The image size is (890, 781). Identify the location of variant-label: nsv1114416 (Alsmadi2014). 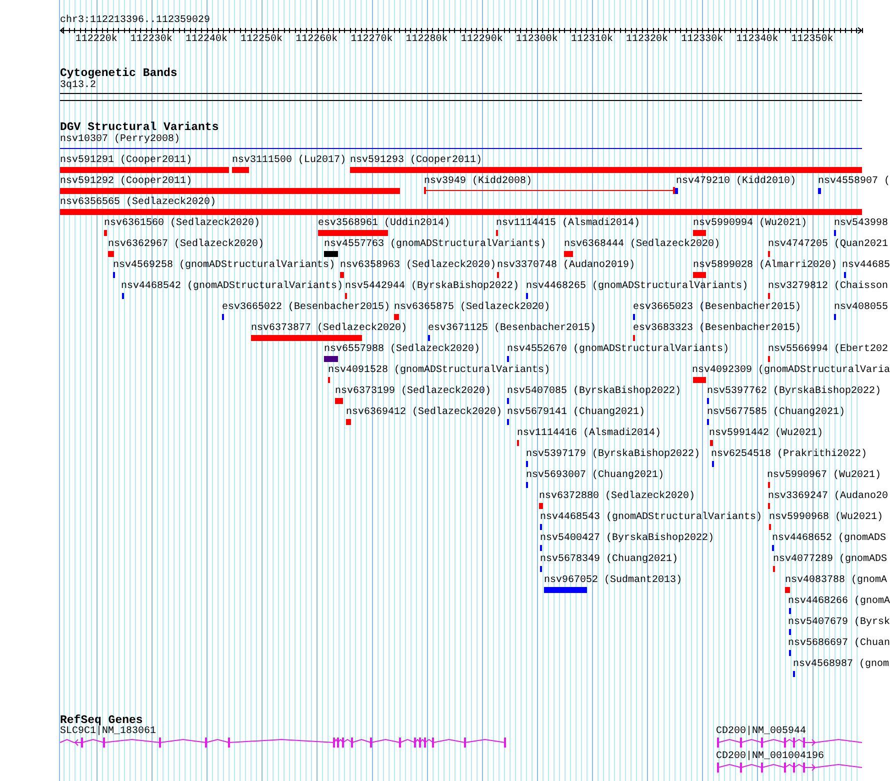
(589, 434).